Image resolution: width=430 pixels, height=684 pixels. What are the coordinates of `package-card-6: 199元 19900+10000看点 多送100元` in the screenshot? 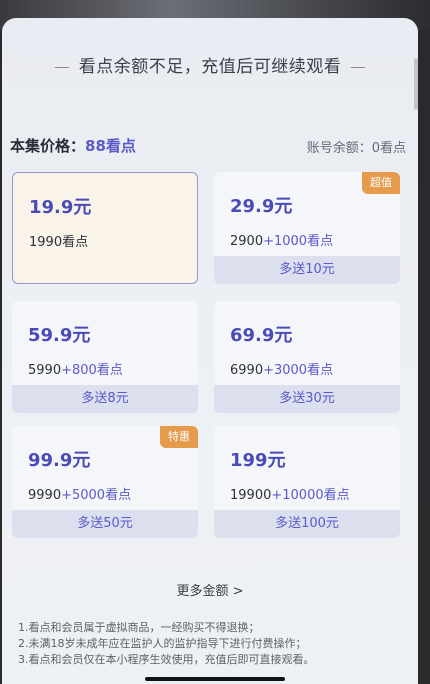 It's located at (307, 482).